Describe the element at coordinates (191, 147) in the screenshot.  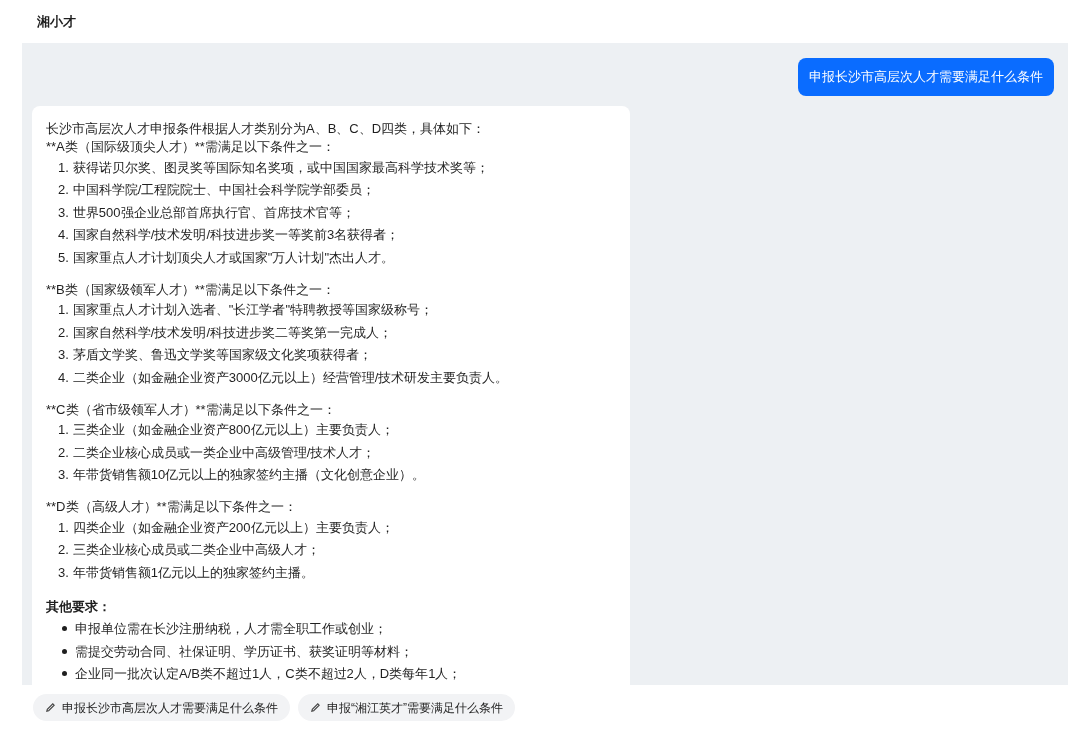
I see `section-heading: **A类（国际级顶尖人才）**需满足以下条件之一：` at that location.